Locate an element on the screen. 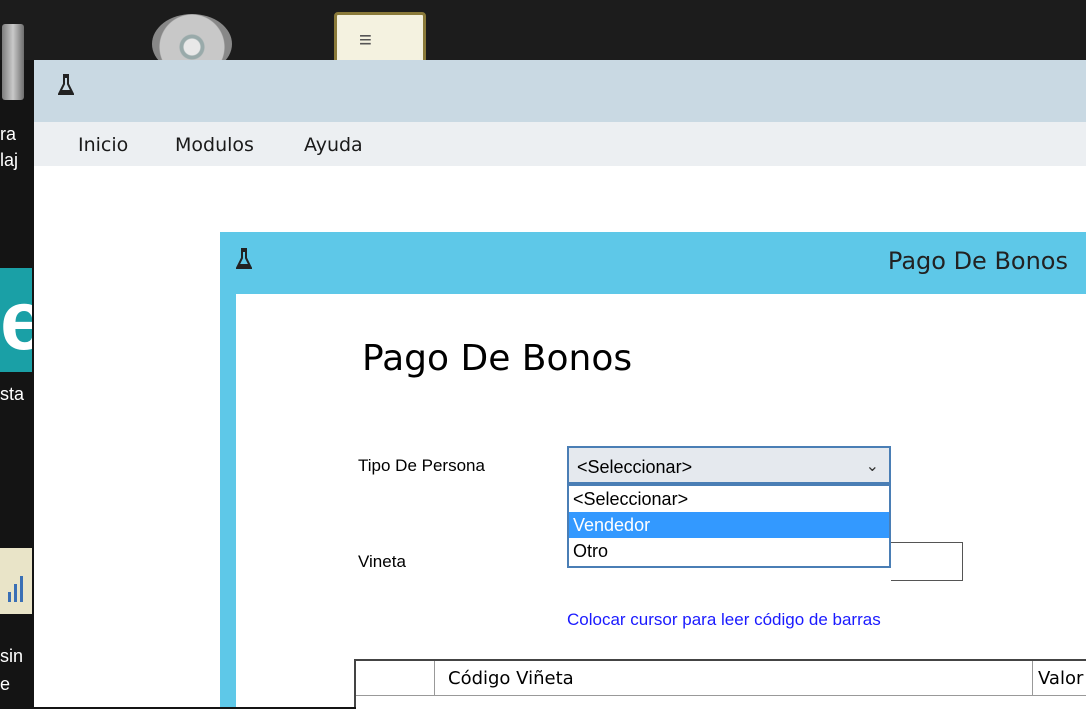 This screenshot has height=709, width=1086. vineta-grid: Código Viñeta Valor is located at coordinates (720, 684).